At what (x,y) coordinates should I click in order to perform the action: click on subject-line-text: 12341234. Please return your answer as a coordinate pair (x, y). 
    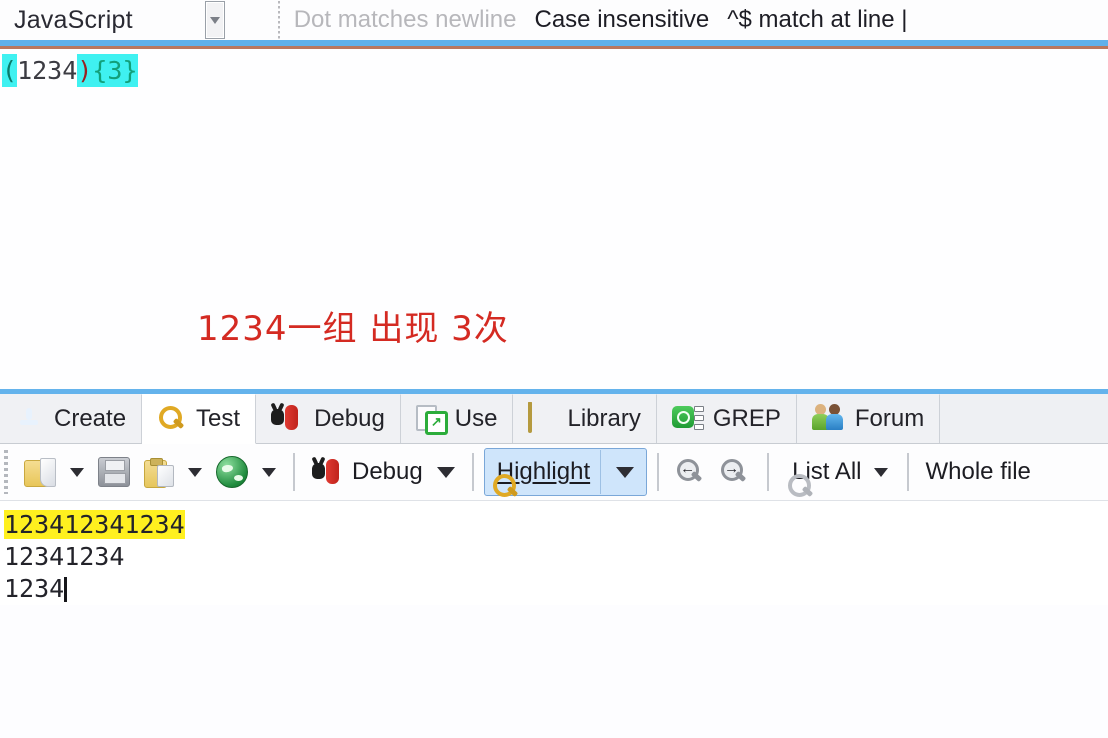
    Looking at the image, I should click on (64, 556).